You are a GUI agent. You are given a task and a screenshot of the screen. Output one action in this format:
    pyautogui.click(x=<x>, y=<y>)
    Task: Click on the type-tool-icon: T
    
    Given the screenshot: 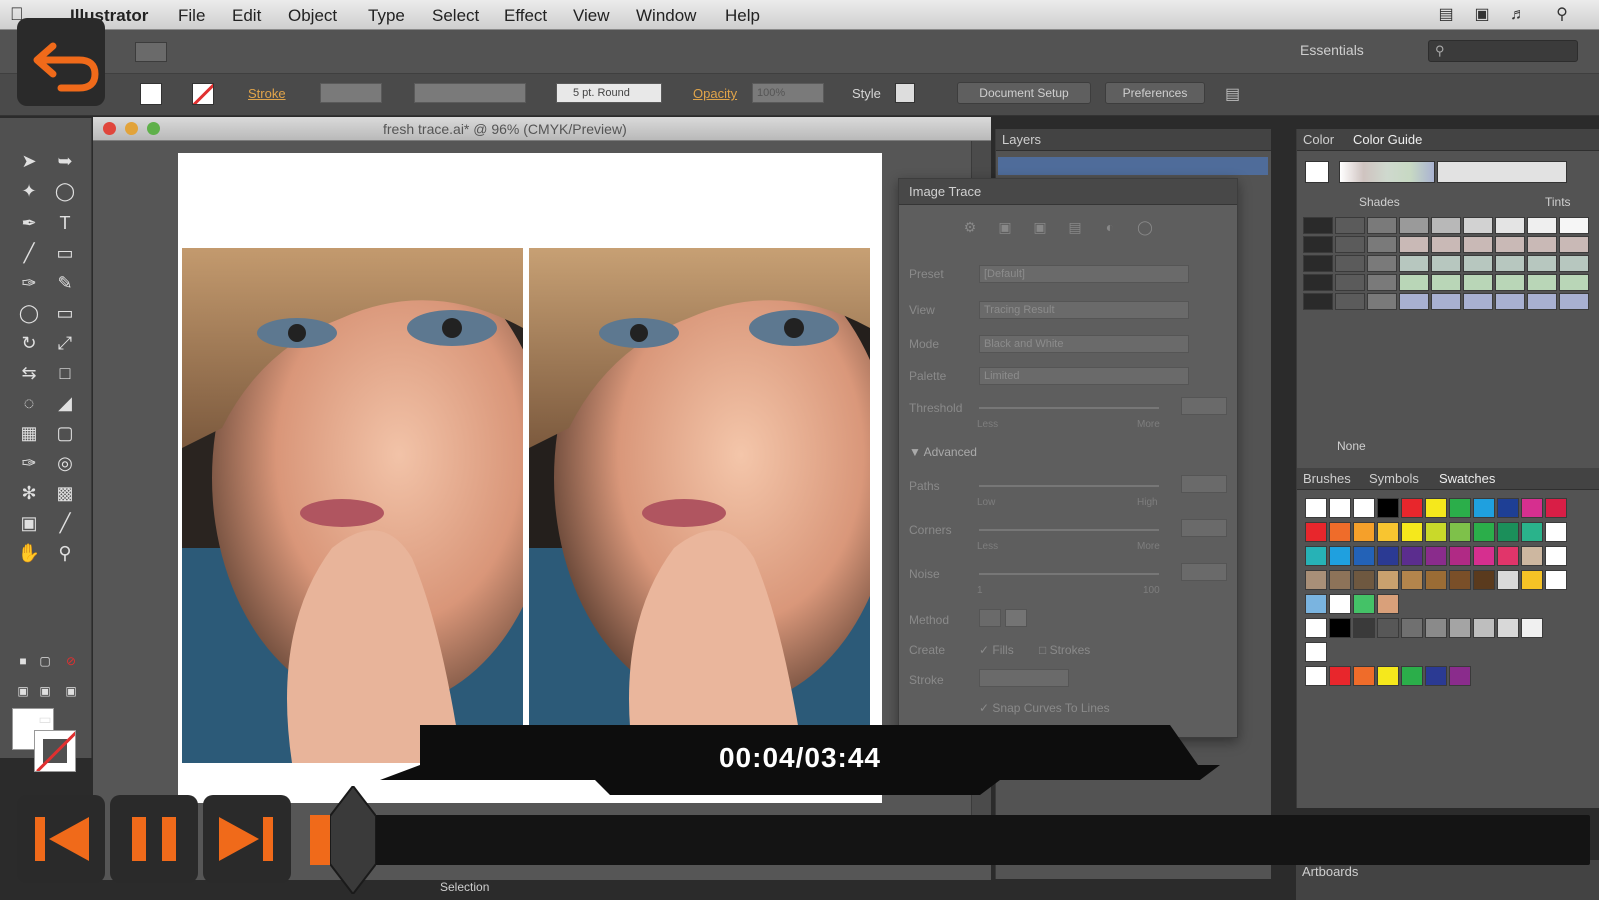 What is the action you would take?
    pyautogui.click(x=65, y=223)
    